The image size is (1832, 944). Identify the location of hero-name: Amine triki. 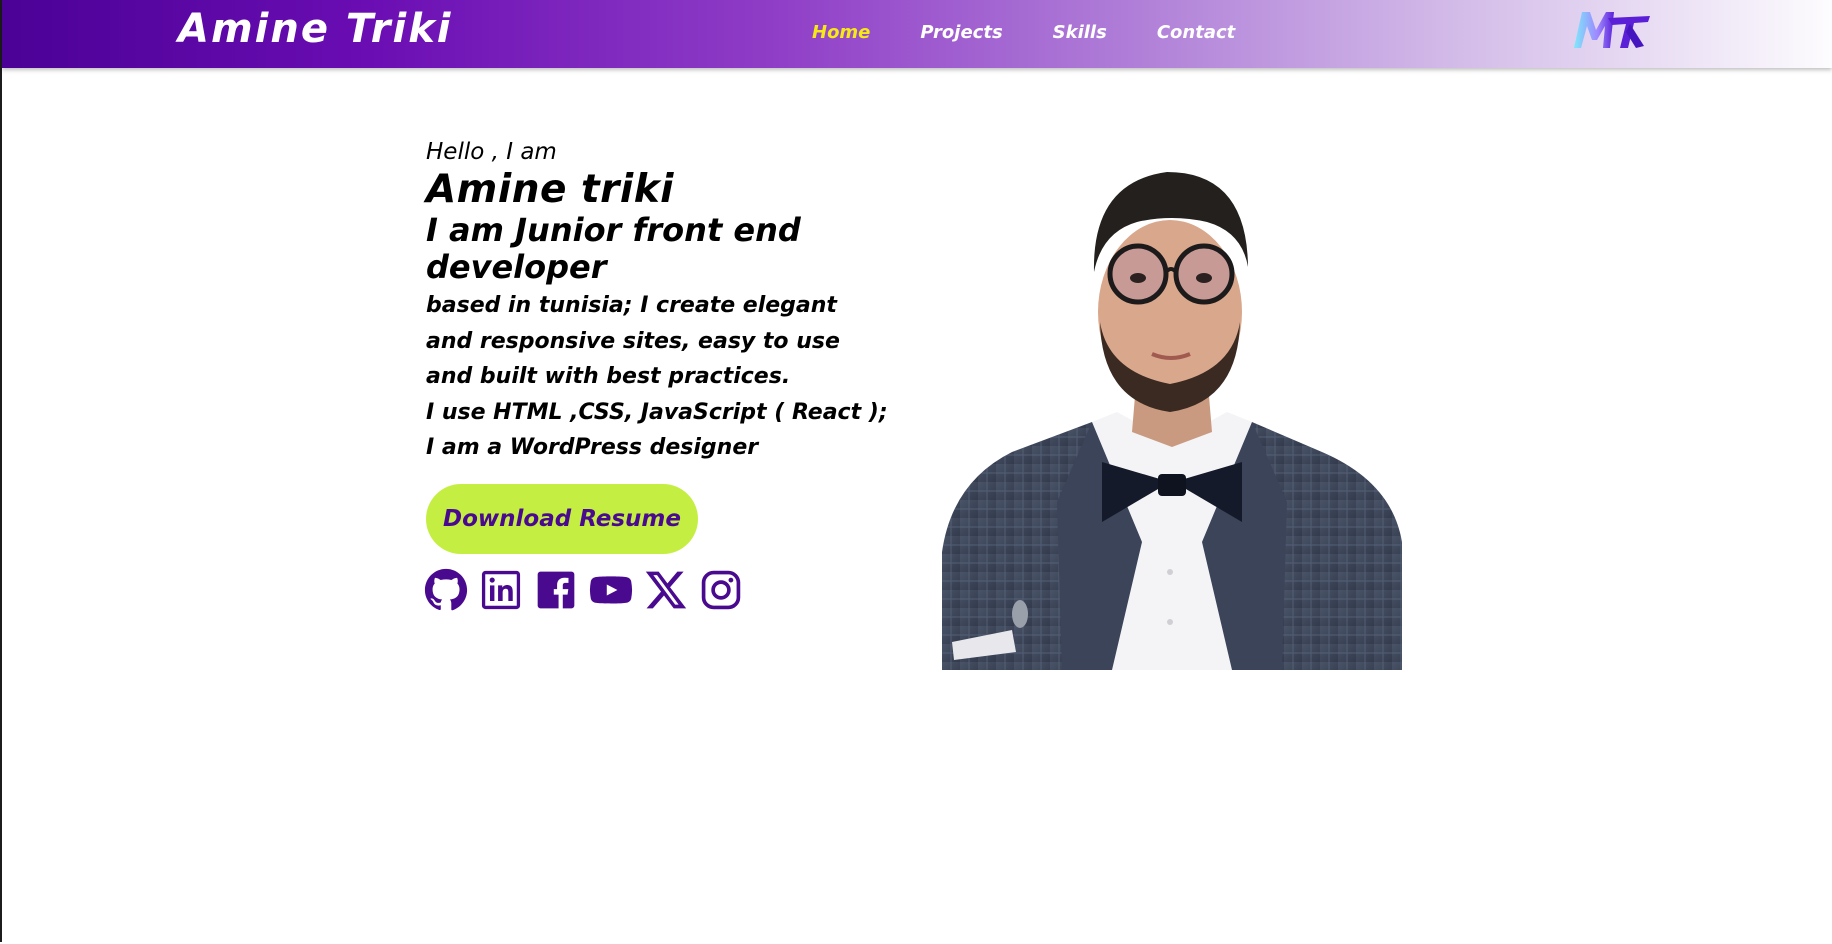
(550, 189).